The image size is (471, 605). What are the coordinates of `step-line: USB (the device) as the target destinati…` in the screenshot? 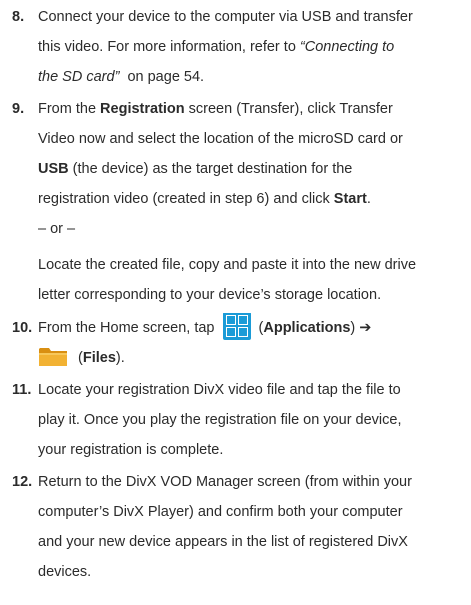 It's located at (254, 169).